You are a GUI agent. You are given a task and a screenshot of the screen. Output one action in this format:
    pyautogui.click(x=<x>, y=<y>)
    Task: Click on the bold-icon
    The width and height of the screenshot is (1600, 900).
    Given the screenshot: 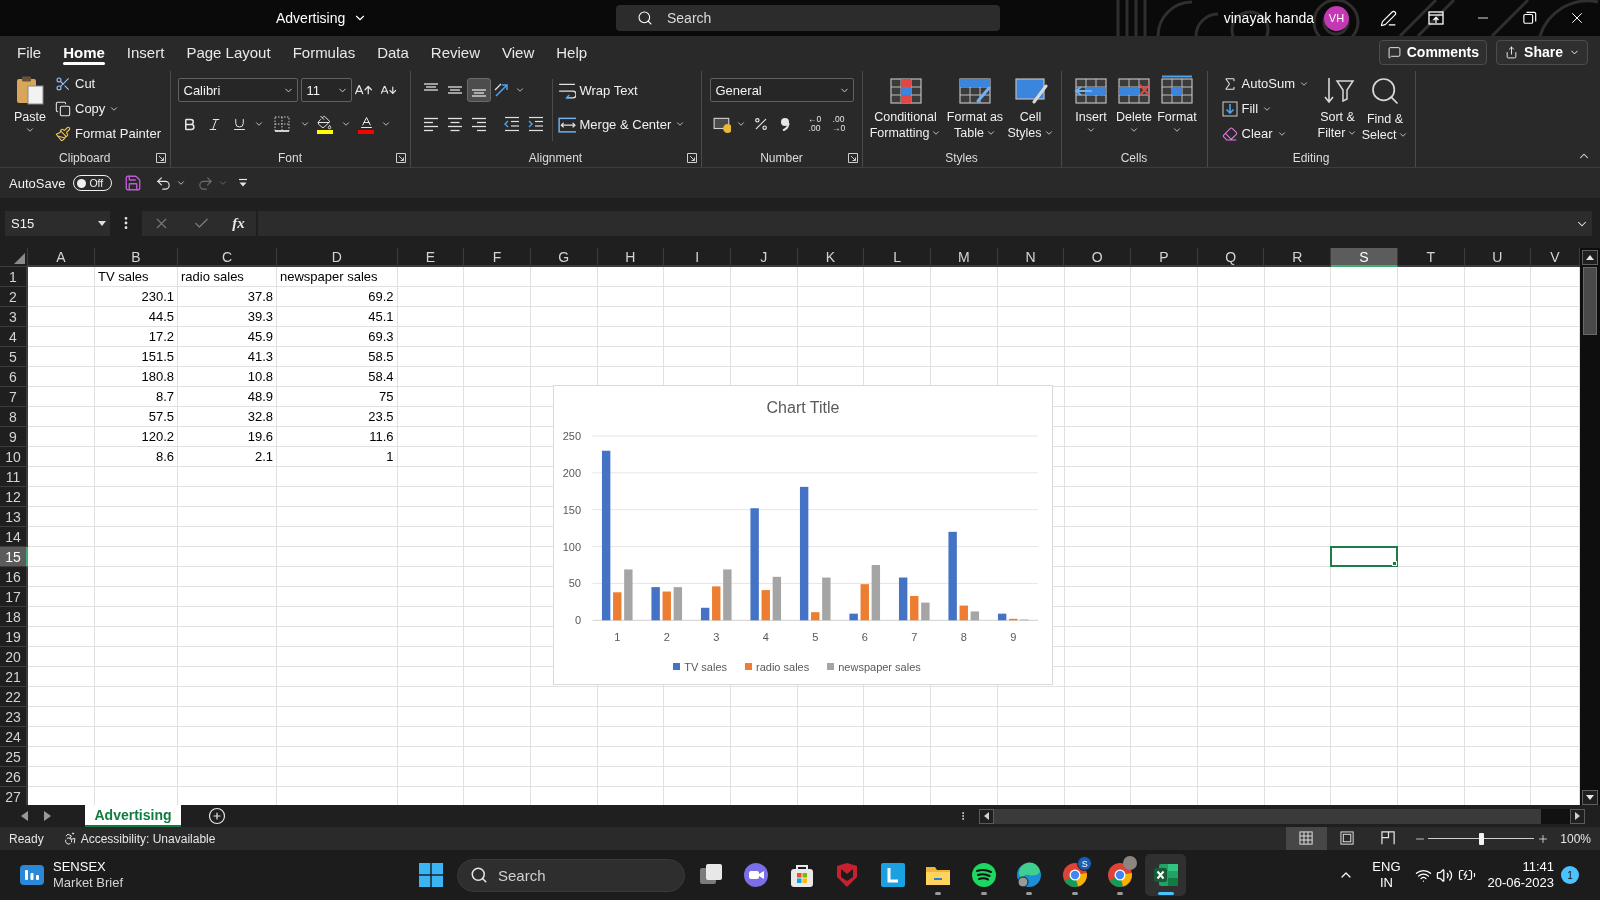 What is the action you would take?
    pyautogui.click(x=189, y=124)
    